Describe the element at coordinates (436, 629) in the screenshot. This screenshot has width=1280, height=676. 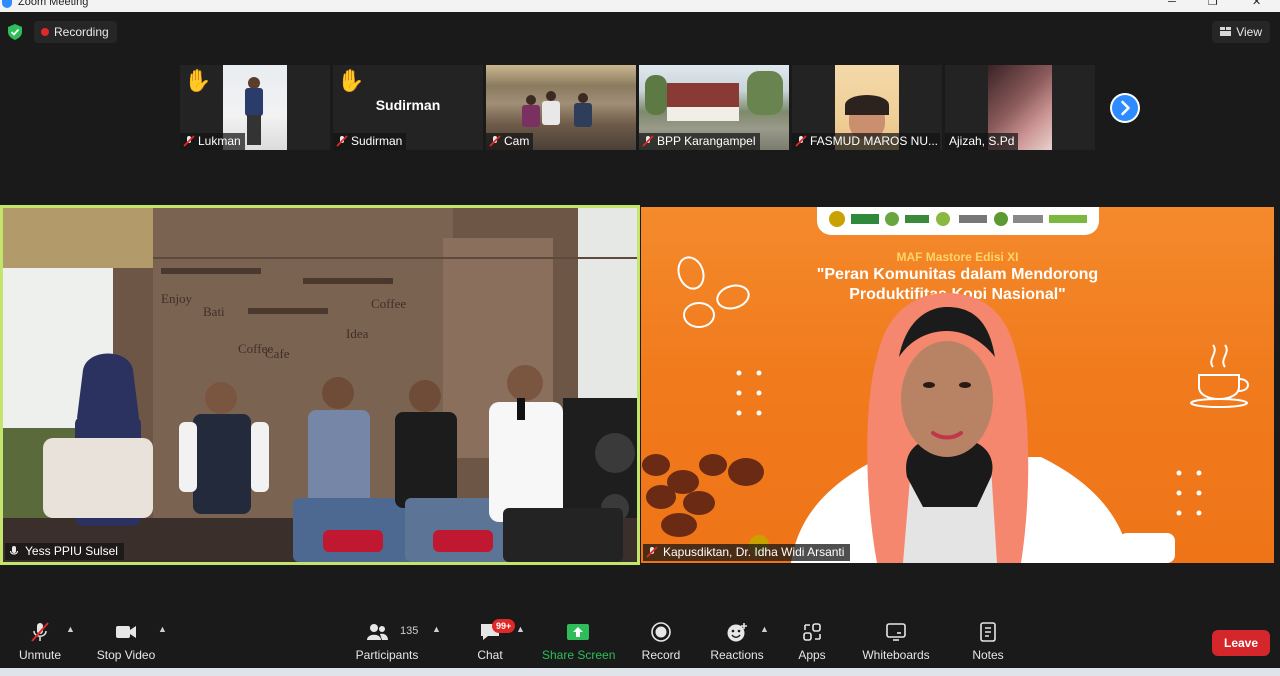
I see `participants-options-chevron-up-icon: ▲` at that location.